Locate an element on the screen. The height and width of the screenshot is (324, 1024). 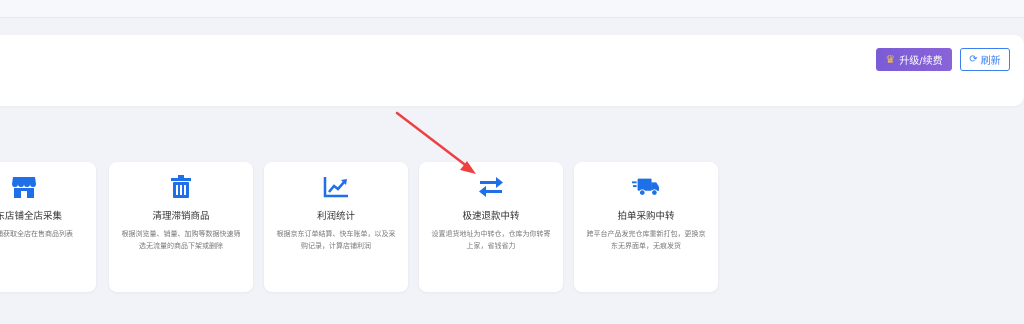
crown-icon: ♛ is located at coordinates (890, 59).